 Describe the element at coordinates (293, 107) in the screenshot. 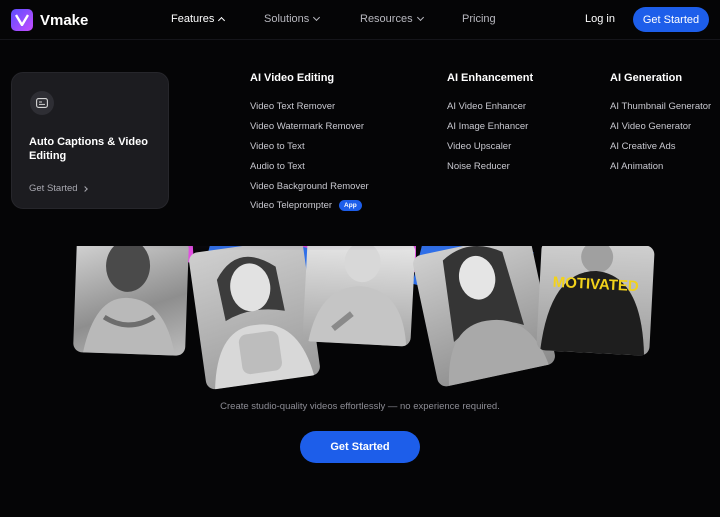

I see `menu-item-label: Video Text Remover` at that location.